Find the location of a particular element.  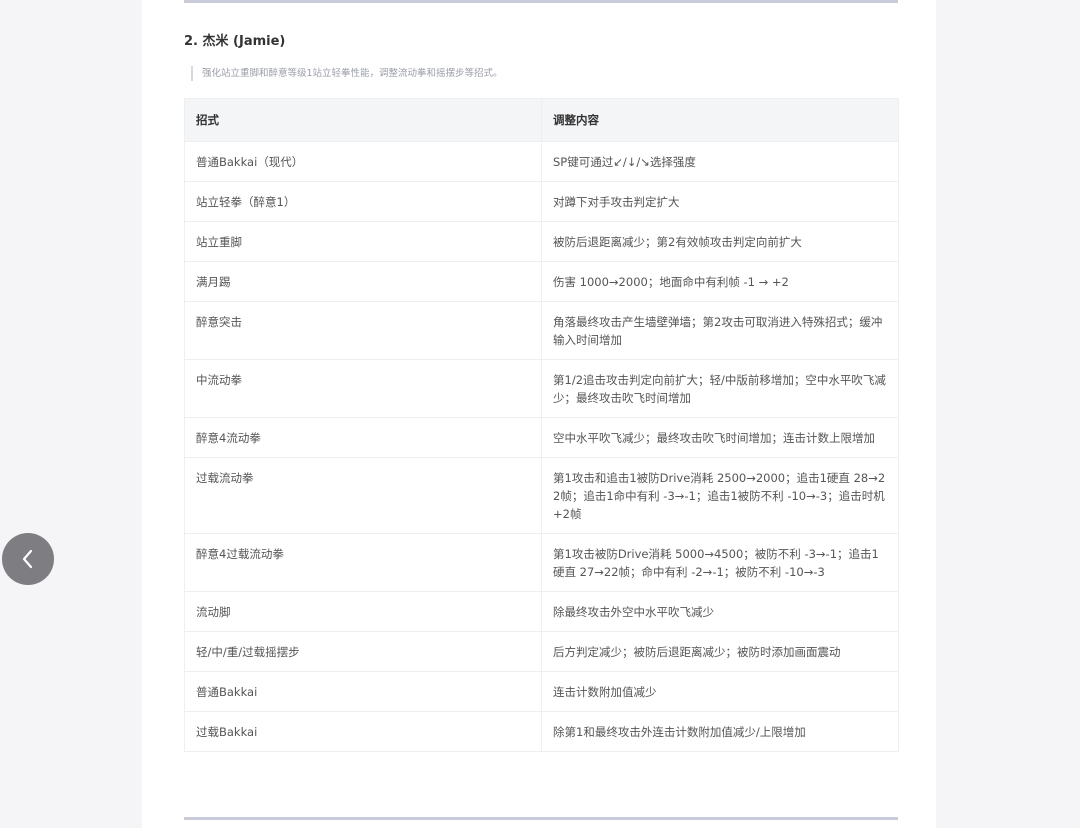

change-detail-cell: 空中水平吹飞减少；最终攻击吹飞时间增加；连击计数上限增加 is located at coordinates (720, 437).